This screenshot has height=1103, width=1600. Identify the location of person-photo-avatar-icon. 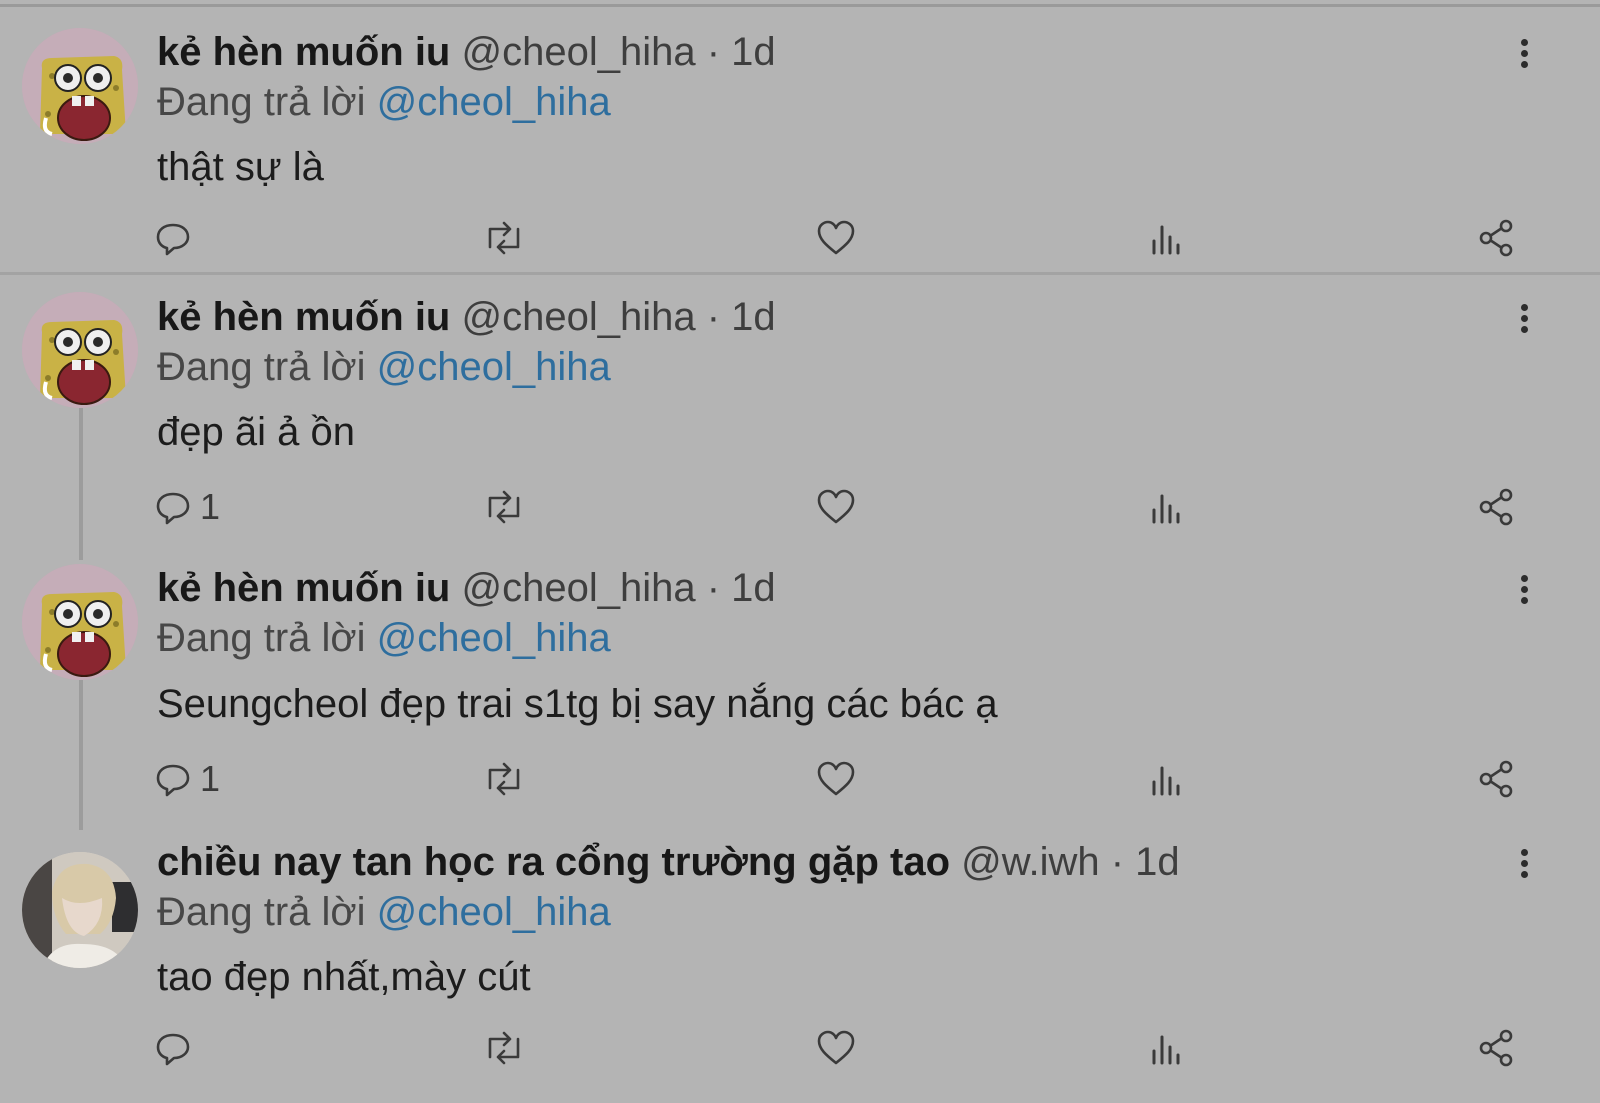
(80, 910).